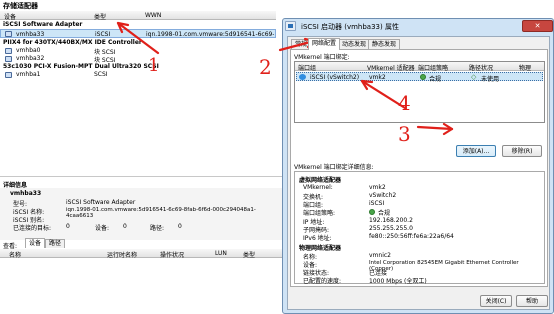 The width and height of the screenshot is (554, 314). What do you see at coordinates (404, 103) in the screenshot?
I see `annotation-number-4: 4` at bounding box center [404, 103].